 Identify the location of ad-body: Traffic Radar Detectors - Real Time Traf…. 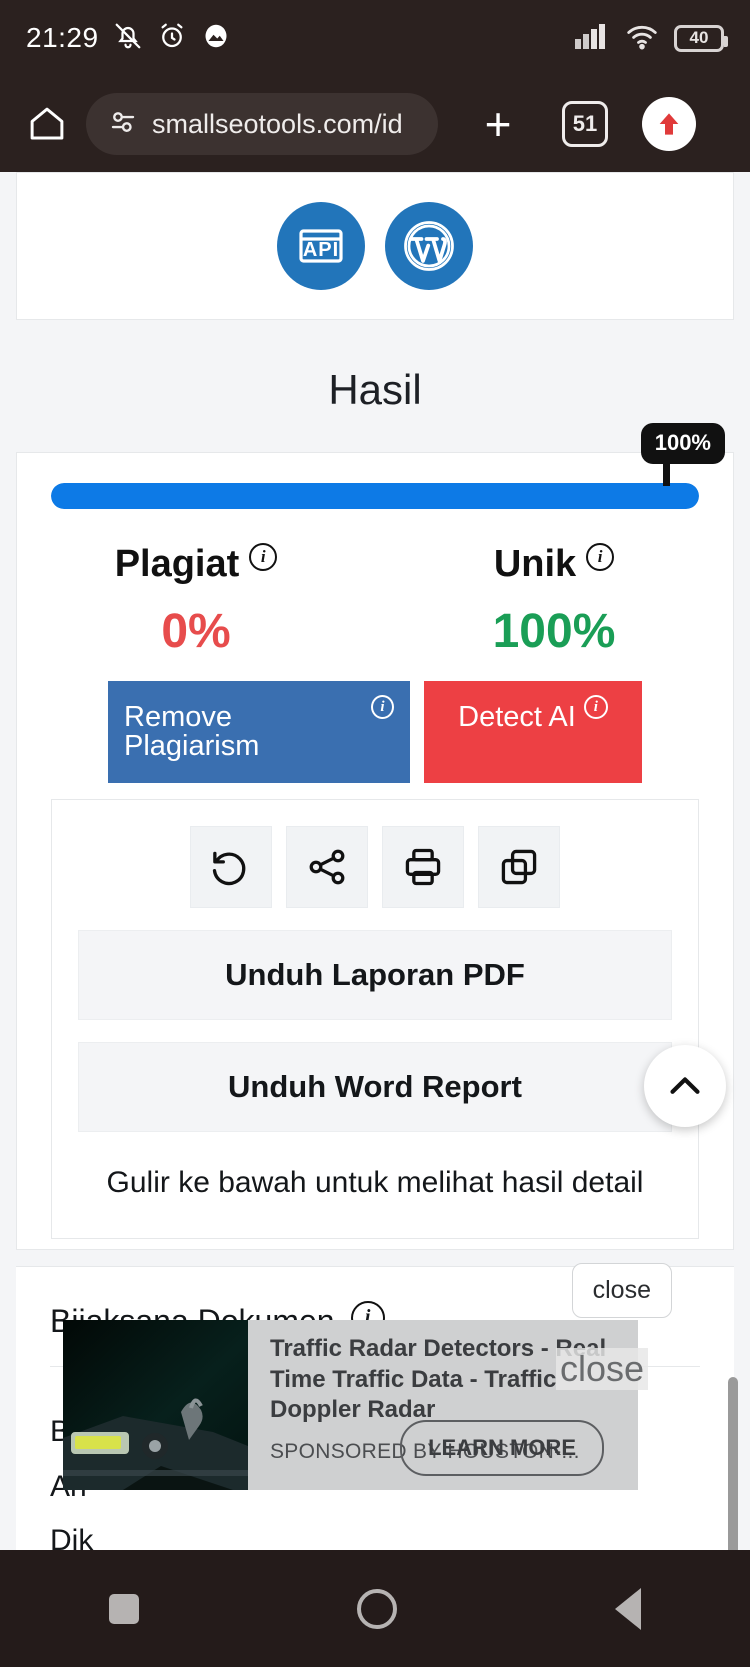
(448, 1405).